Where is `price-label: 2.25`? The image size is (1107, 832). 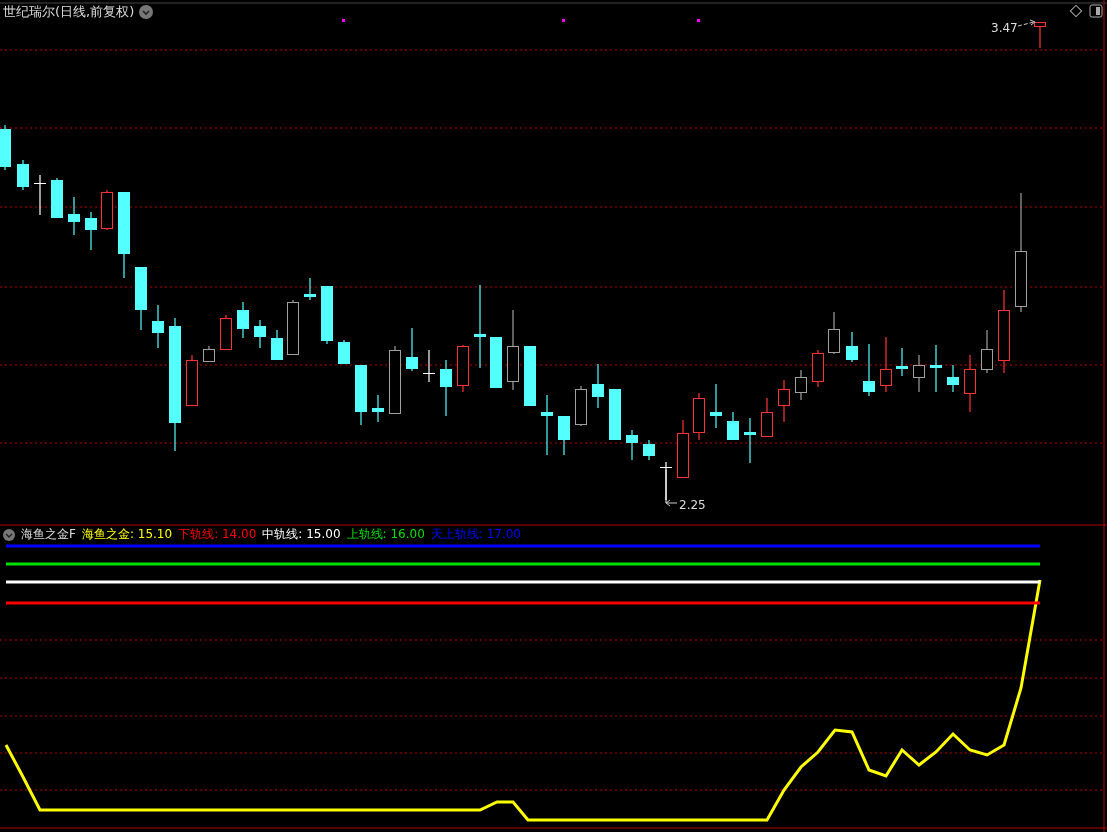
price-label: 2.25 is located at coordinates (692, 505).